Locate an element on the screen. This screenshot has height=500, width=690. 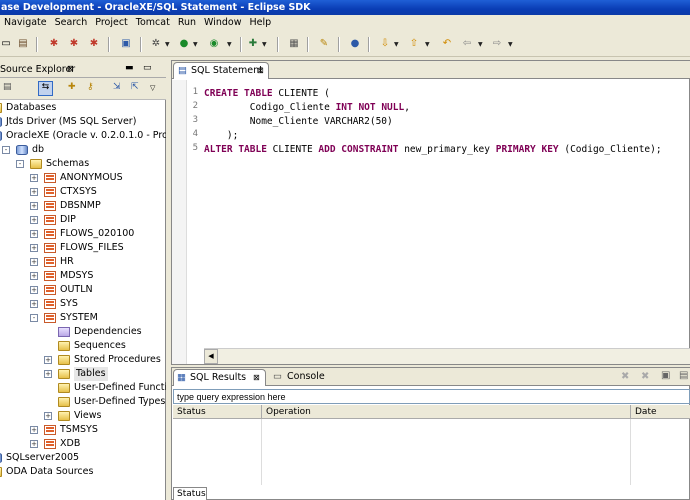
menu-run: Run is located at coordinates (187, 23).